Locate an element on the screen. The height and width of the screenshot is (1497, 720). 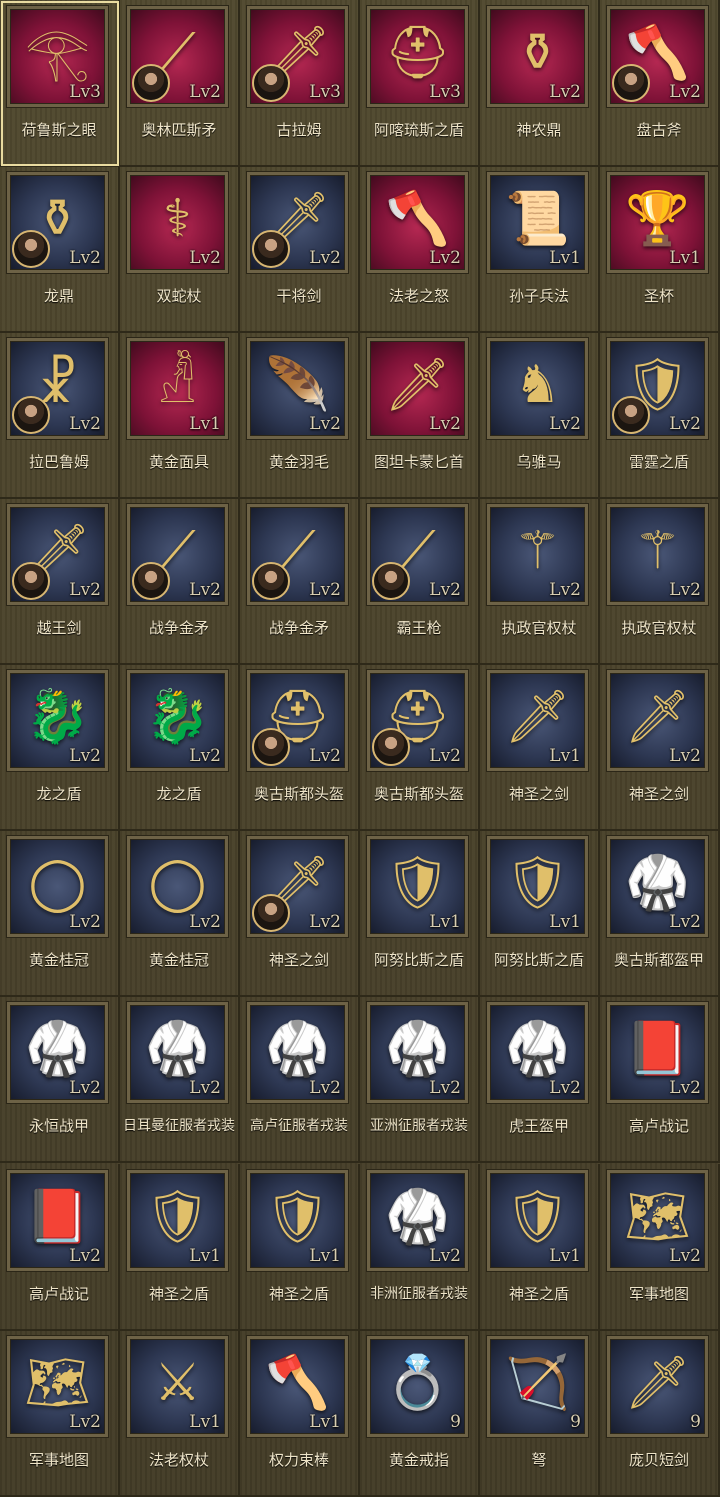
item-slot: 𓂀 Lv3 荷鲁斯之眼 is located at coordinates (60, 83).